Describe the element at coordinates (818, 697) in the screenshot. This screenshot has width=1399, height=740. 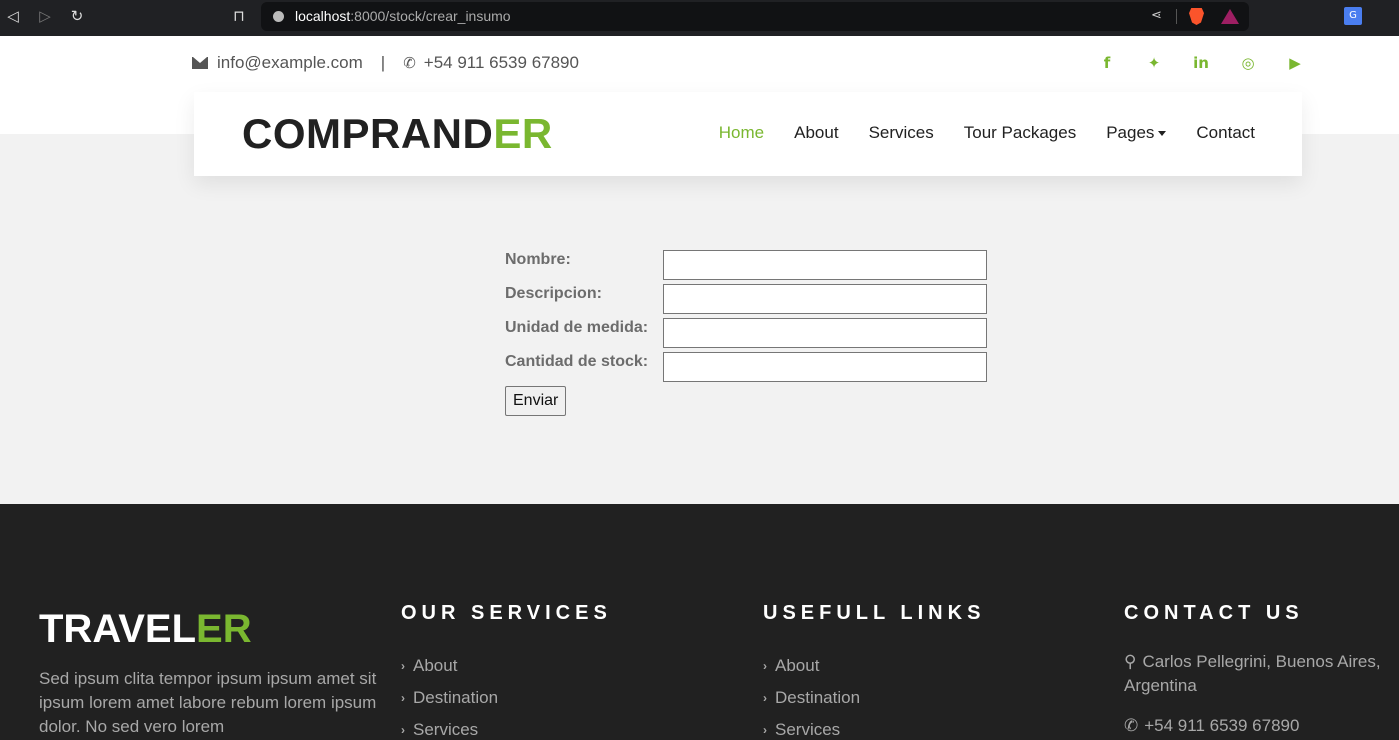
I see `links-link-label: Destination` at that location.